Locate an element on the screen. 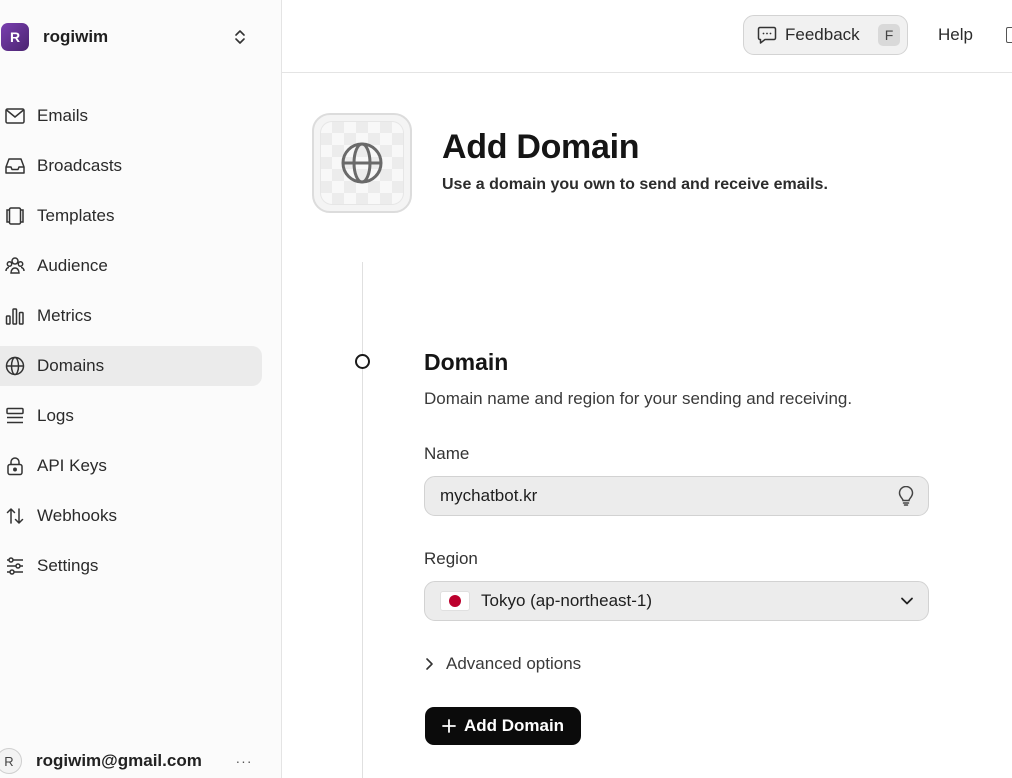 The height and width of the screenshot is (778, 1012). sidebar-item-settings: Settings is located at coordinates (131, 566).